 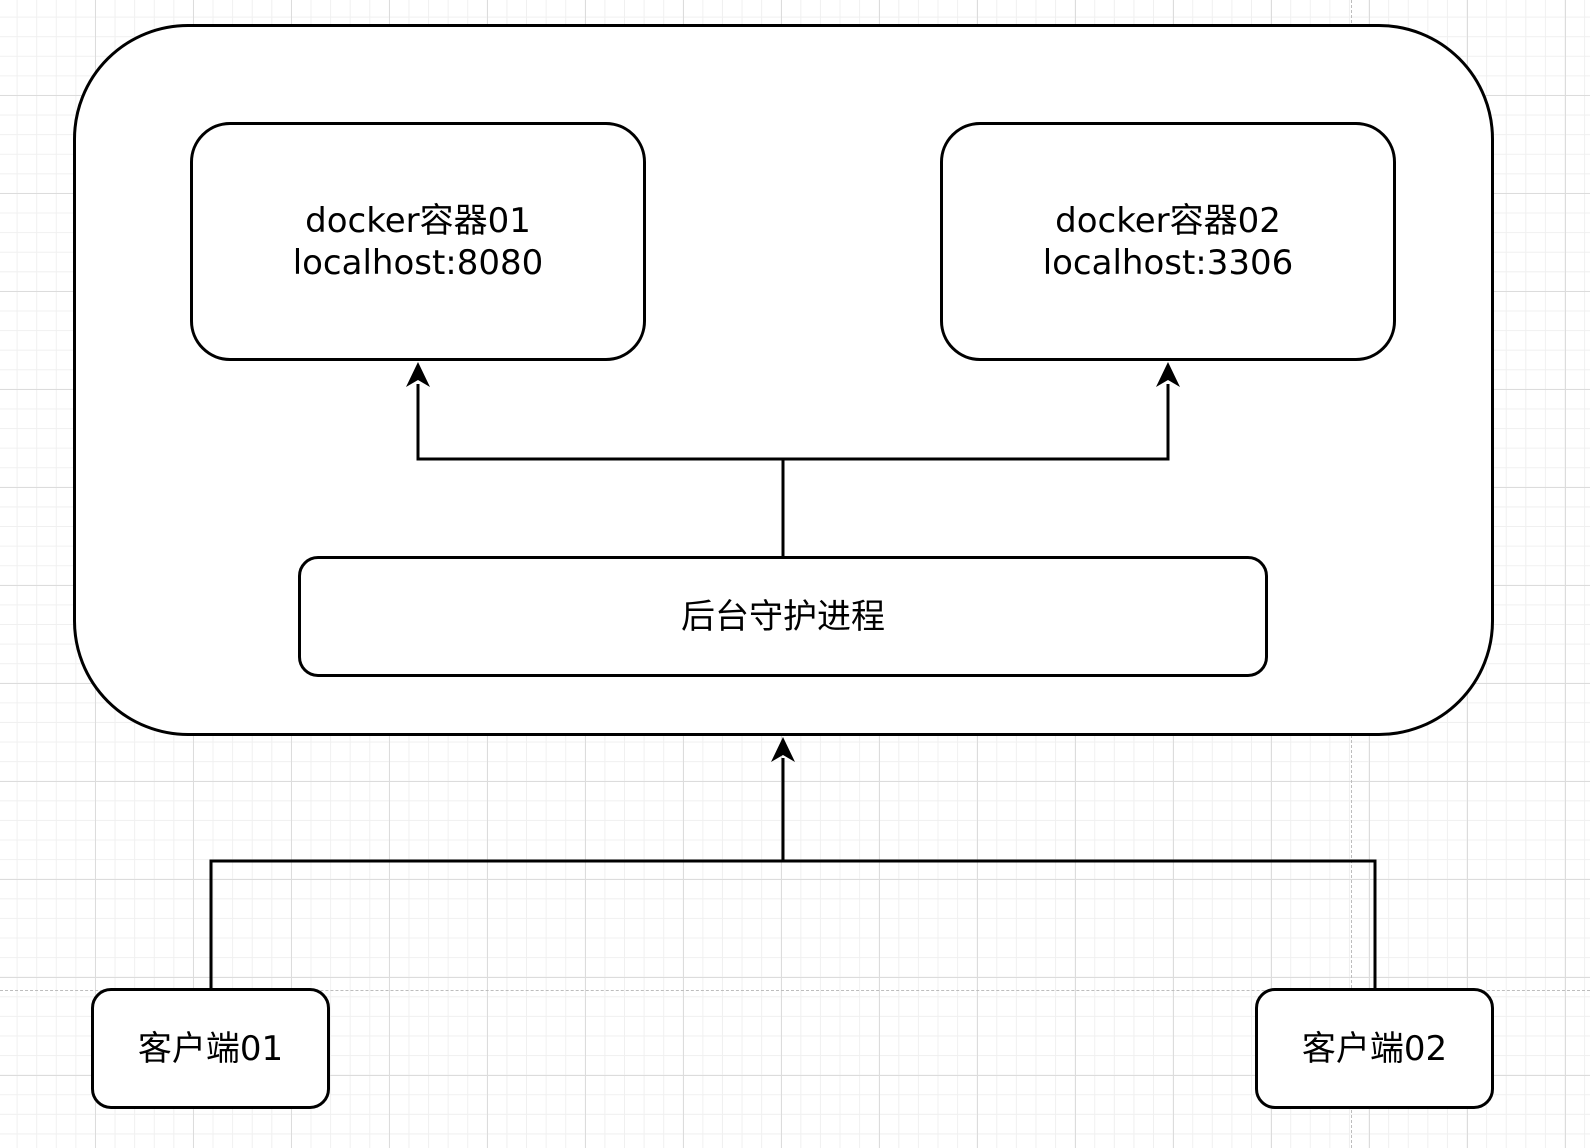 I want to click on edge-client-01-to-daemon, so click(x=497, y=873).